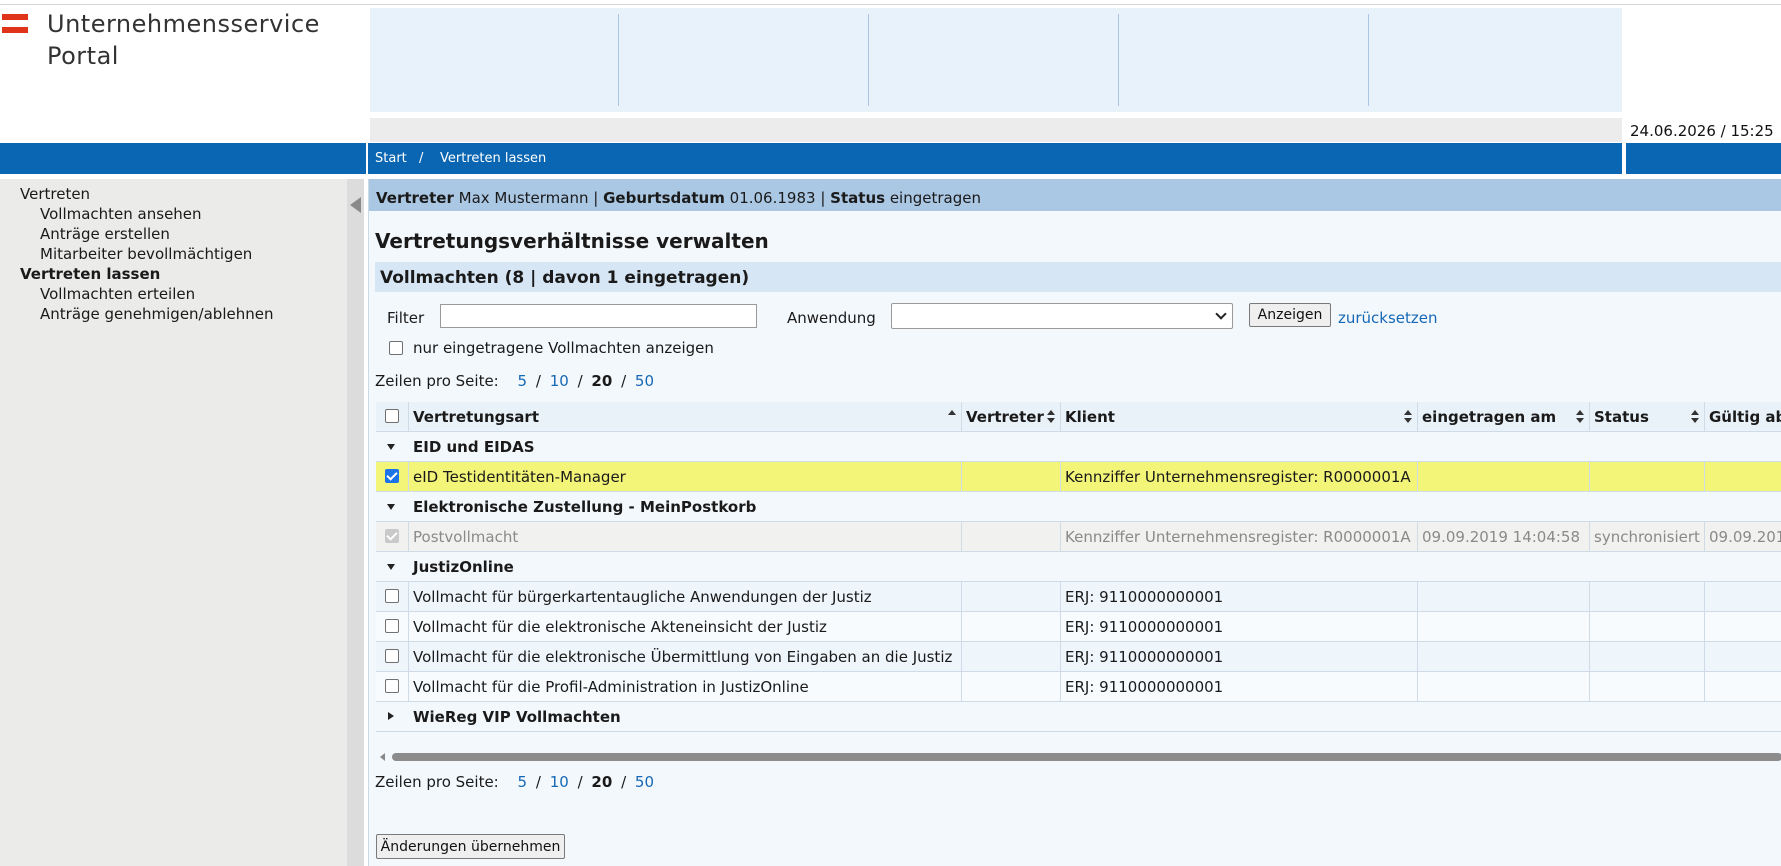 Image resolution: width=1781 pixels, height=866 pixels. What do you see at coordinates (996, 60) in the screenshot?
I see `top-navigation-strip` at bounding box center [996, 60].